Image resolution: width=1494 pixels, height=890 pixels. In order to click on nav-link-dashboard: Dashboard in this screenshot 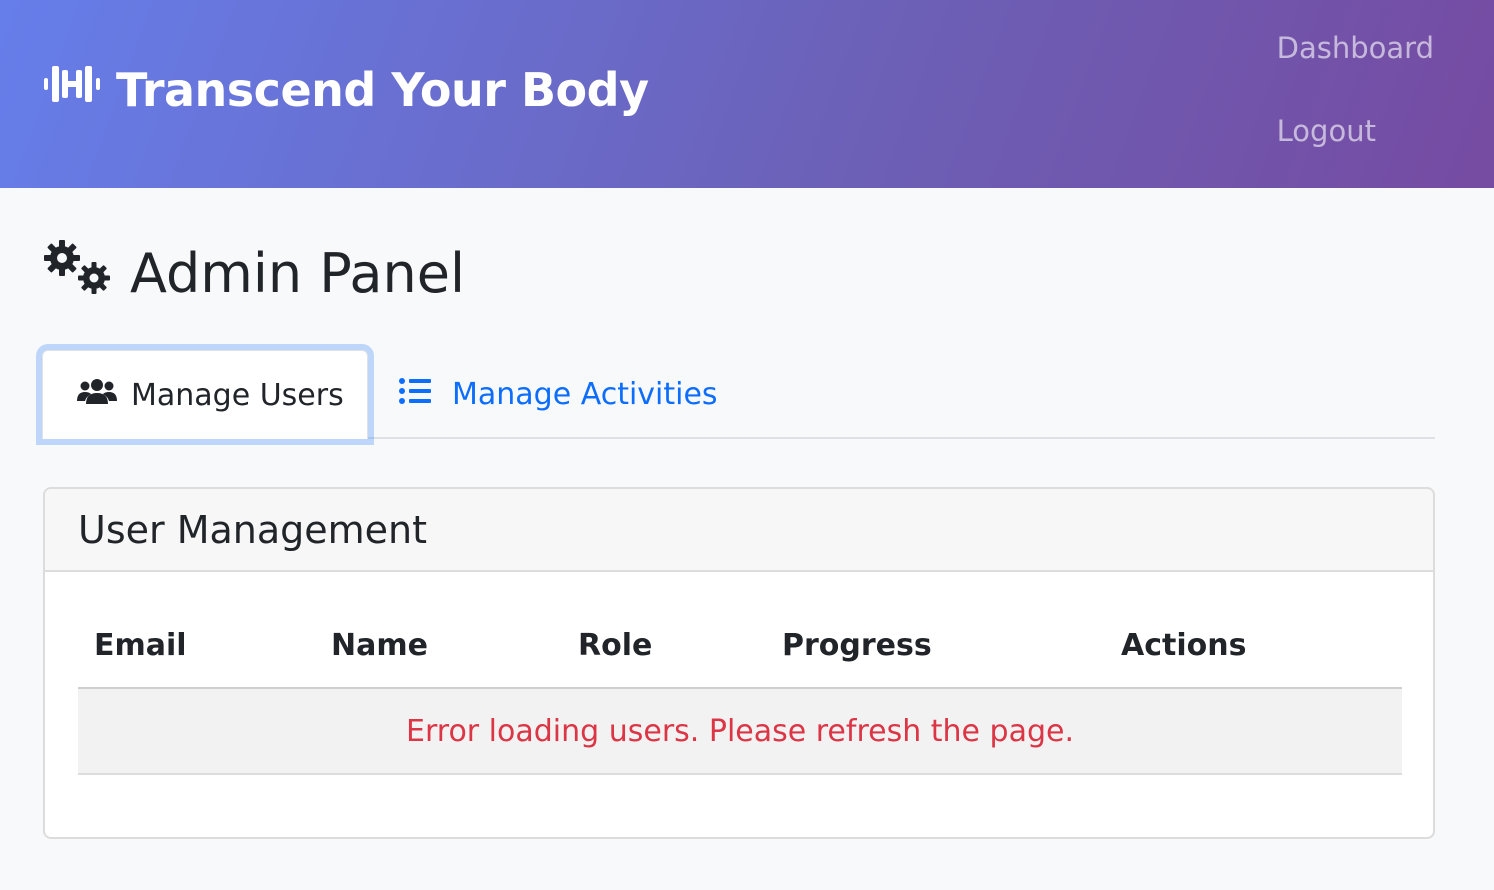, I will do `click(1355, 48)`.